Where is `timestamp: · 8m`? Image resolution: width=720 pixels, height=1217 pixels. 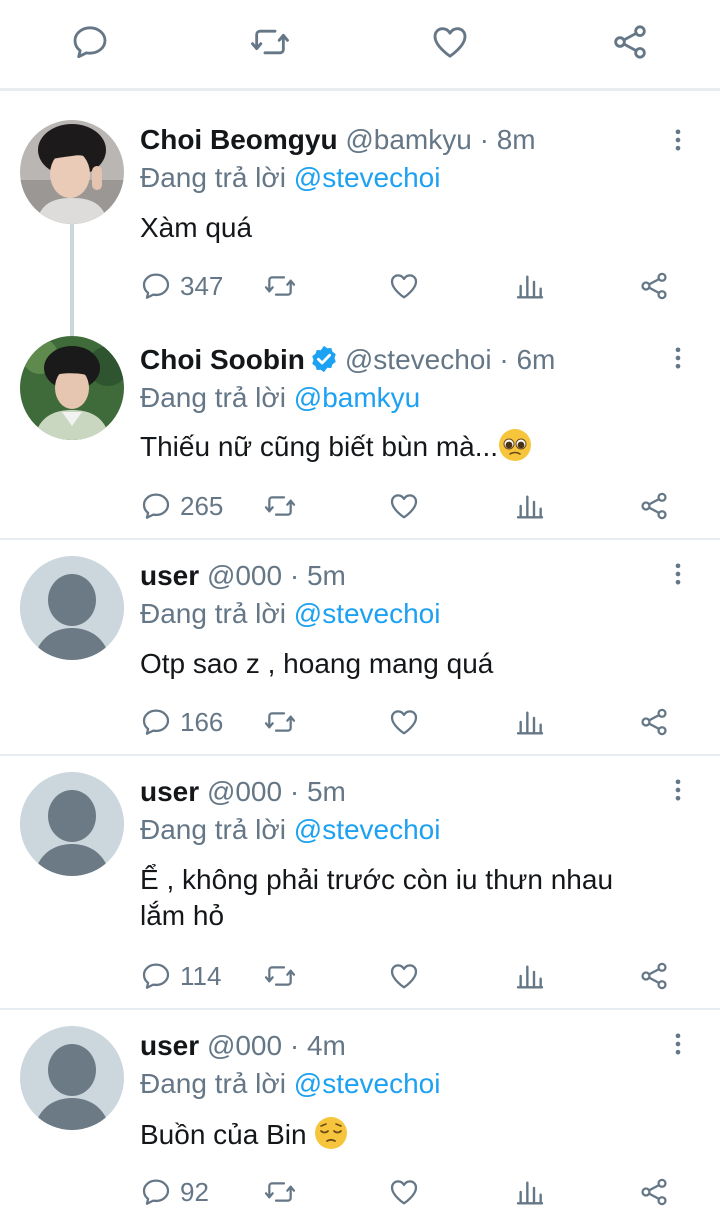 timestamp: · 8m is located at coordinates (508, 139).